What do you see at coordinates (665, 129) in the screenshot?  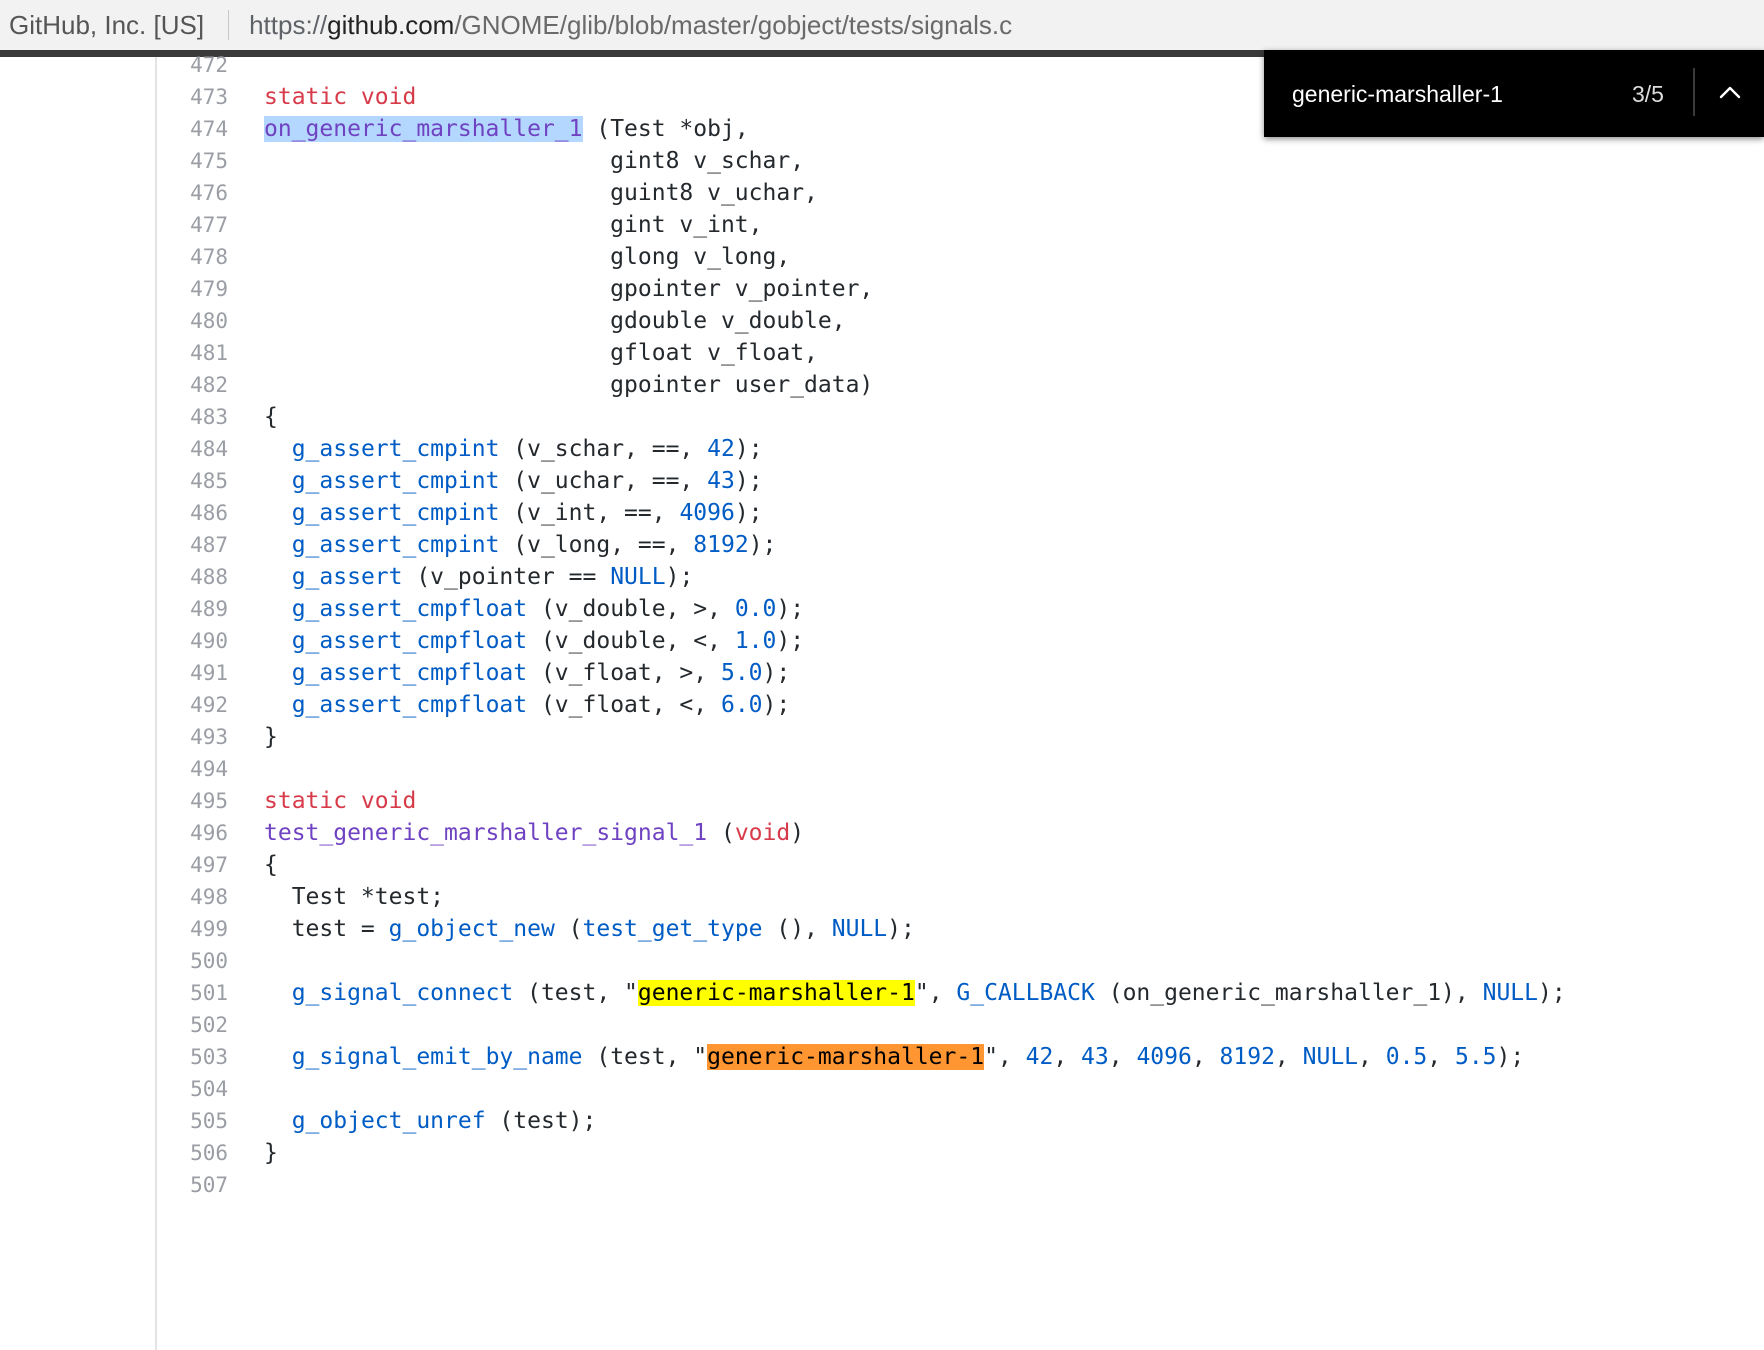 I see `code-token: (Test *obj,` at bounding box center [665, 129].